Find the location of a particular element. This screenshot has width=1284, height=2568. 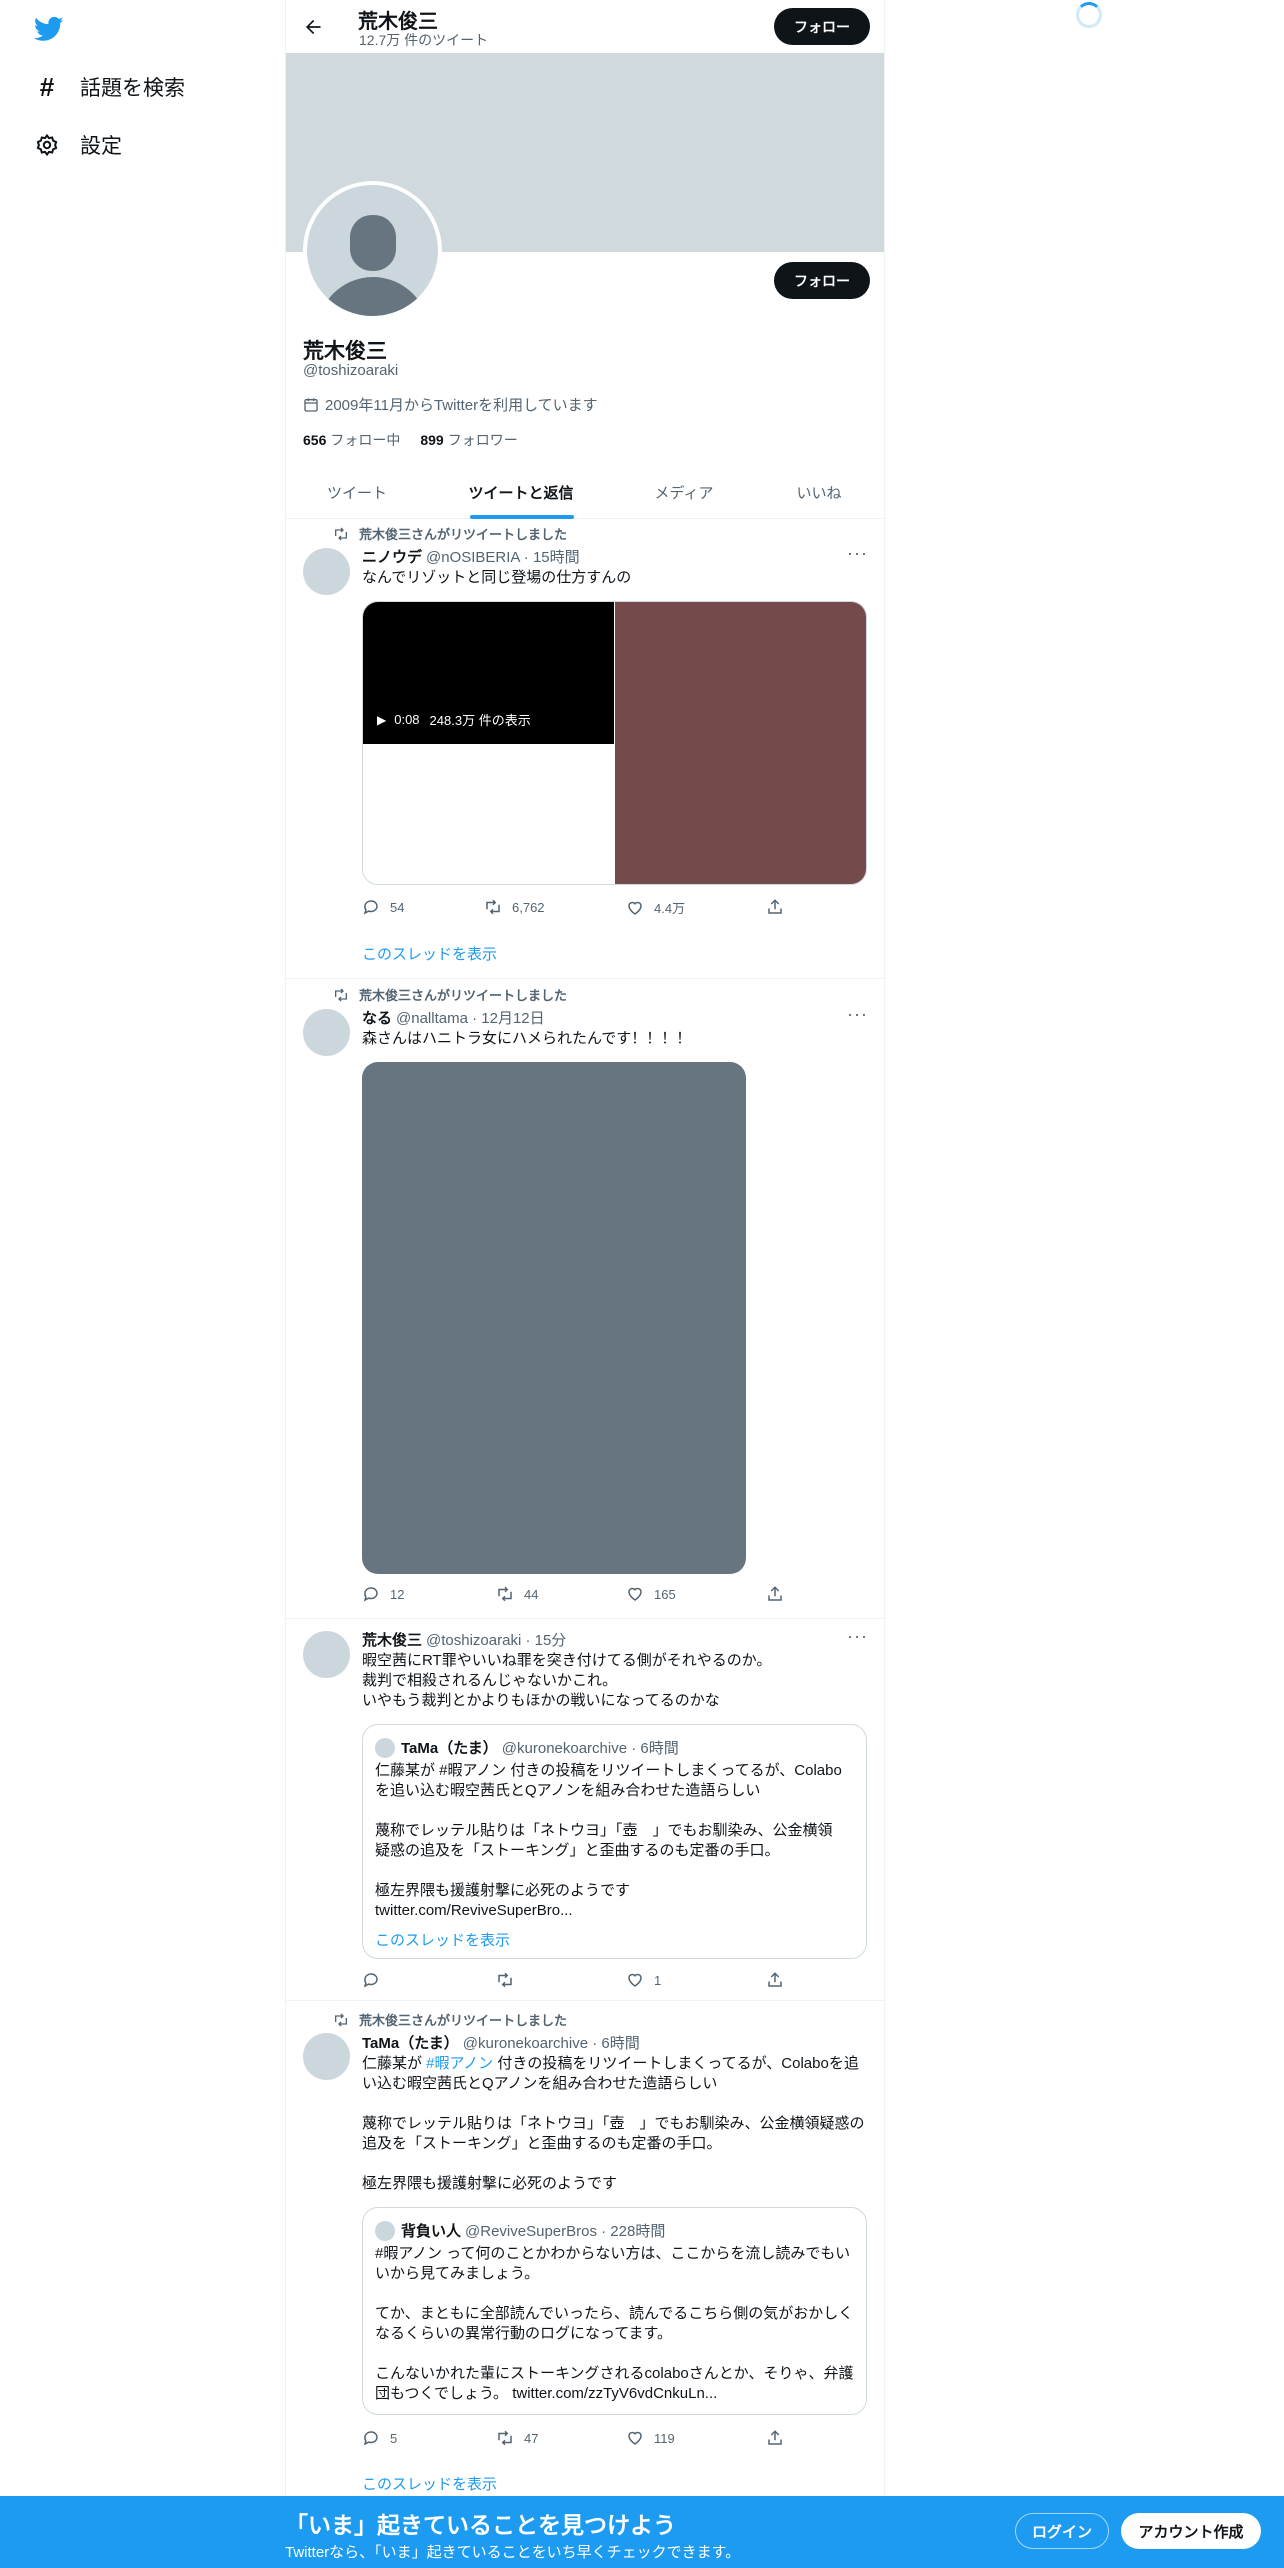

retweet-button: 6,762 is located at coordinates (514, 907).